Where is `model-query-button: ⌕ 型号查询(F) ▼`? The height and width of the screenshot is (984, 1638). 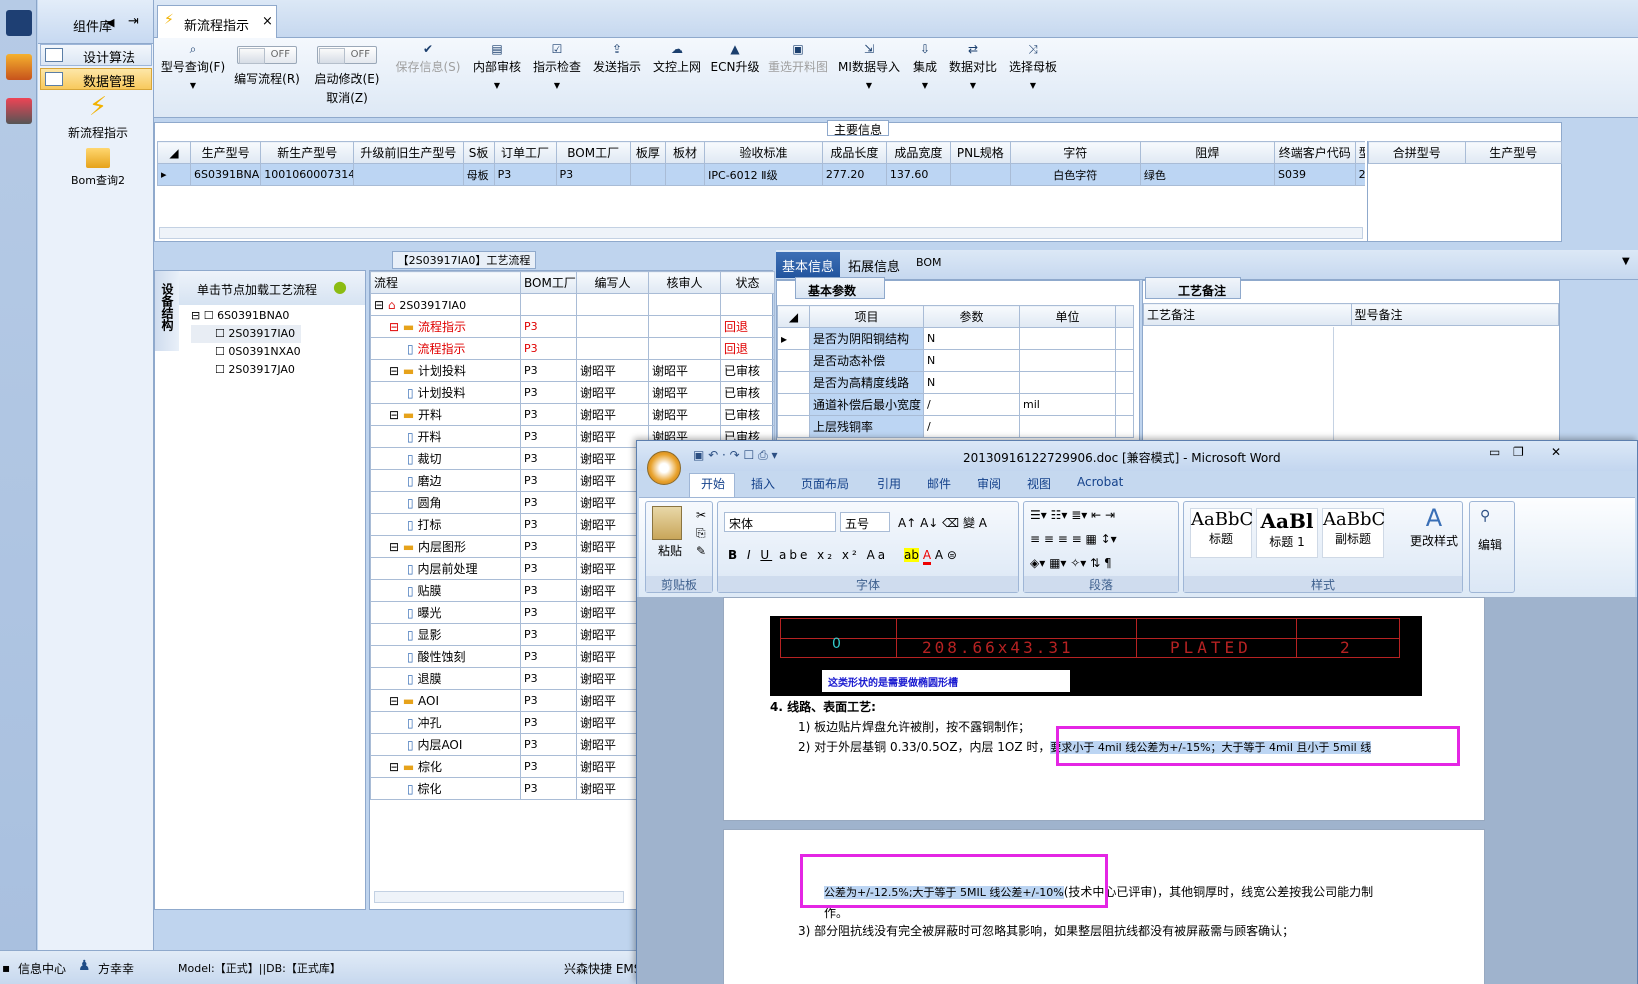 model-query-button: ⌕ 型号查询(F) ▼ is located at coordinates (193, 66).